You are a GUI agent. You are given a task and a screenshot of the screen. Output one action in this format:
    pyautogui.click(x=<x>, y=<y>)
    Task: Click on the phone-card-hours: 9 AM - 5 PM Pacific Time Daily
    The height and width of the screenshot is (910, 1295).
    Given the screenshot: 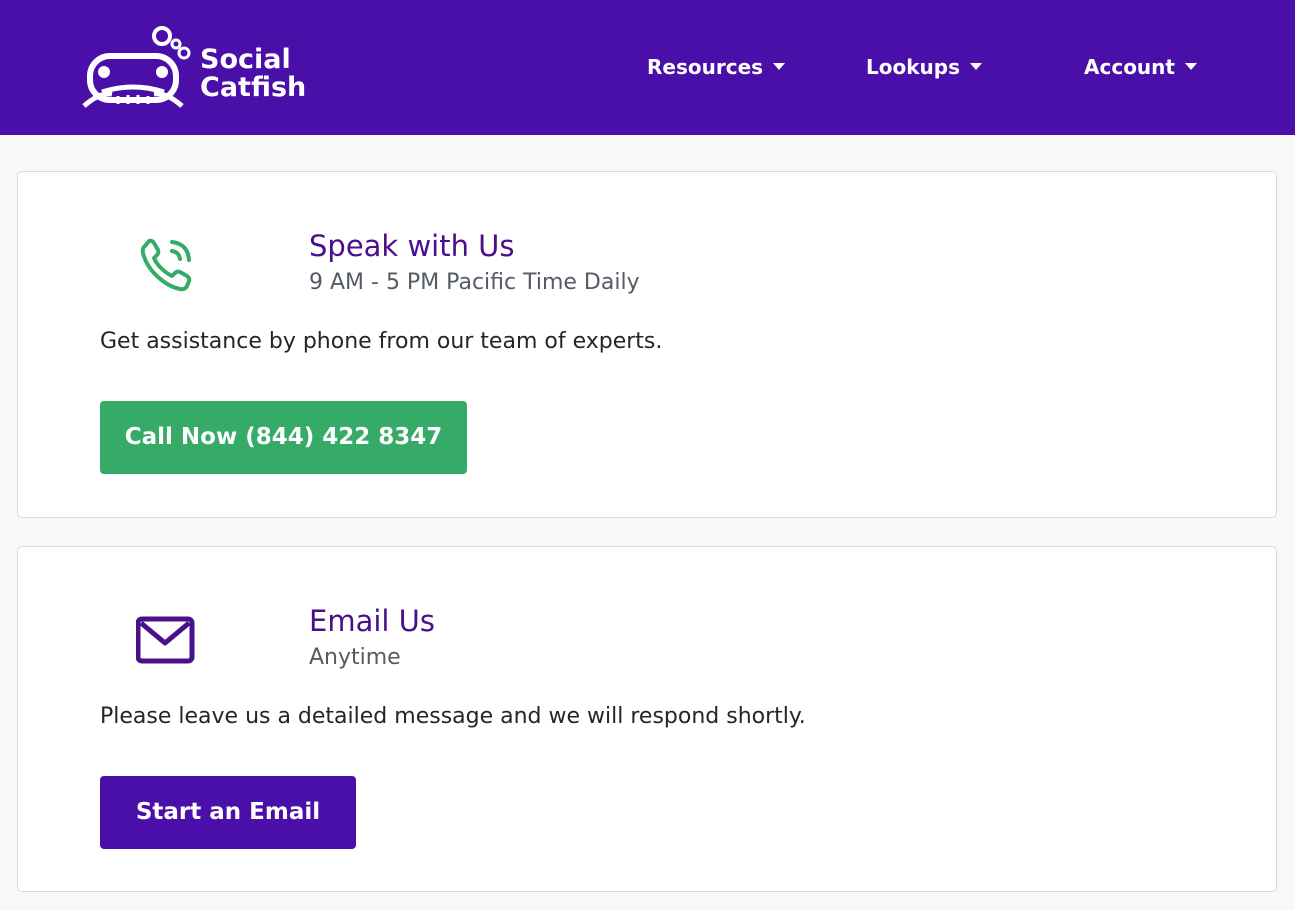 What is the action you would take?
    pyautogui.click(x=474, y=282)
    